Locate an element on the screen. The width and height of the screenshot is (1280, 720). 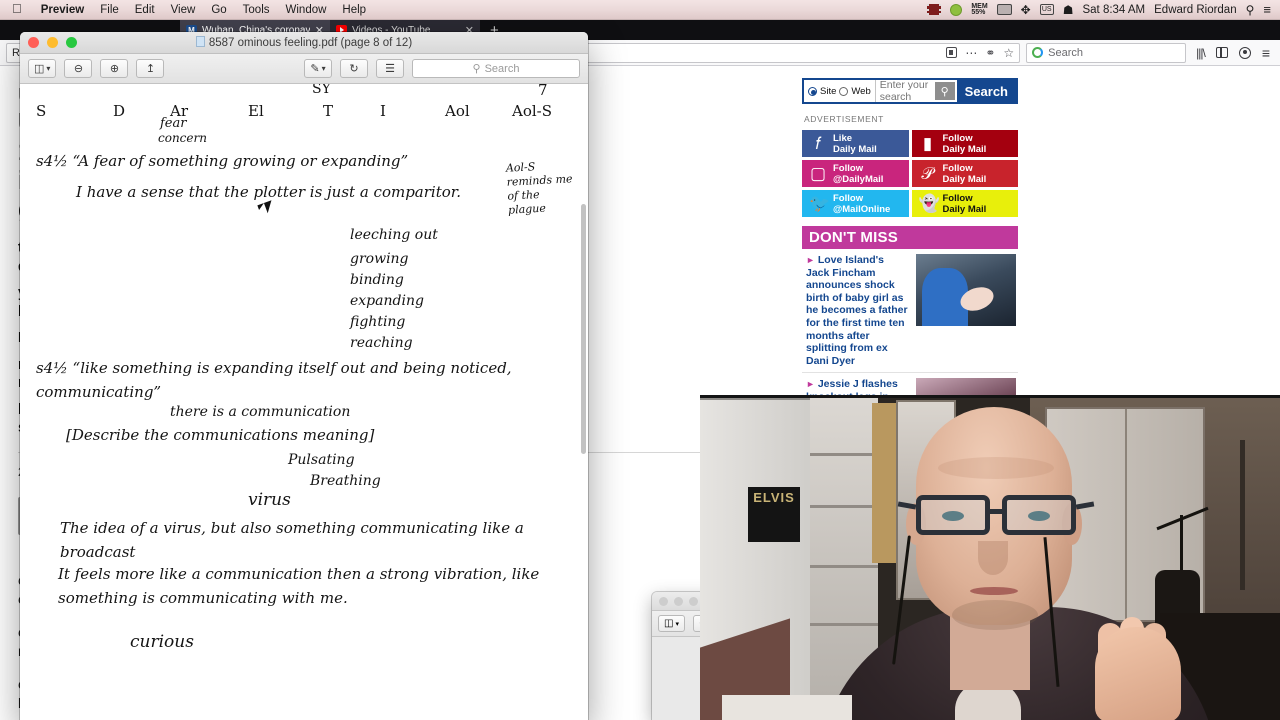
menu-item-preview: Preview is located at coordinates (62, 10).